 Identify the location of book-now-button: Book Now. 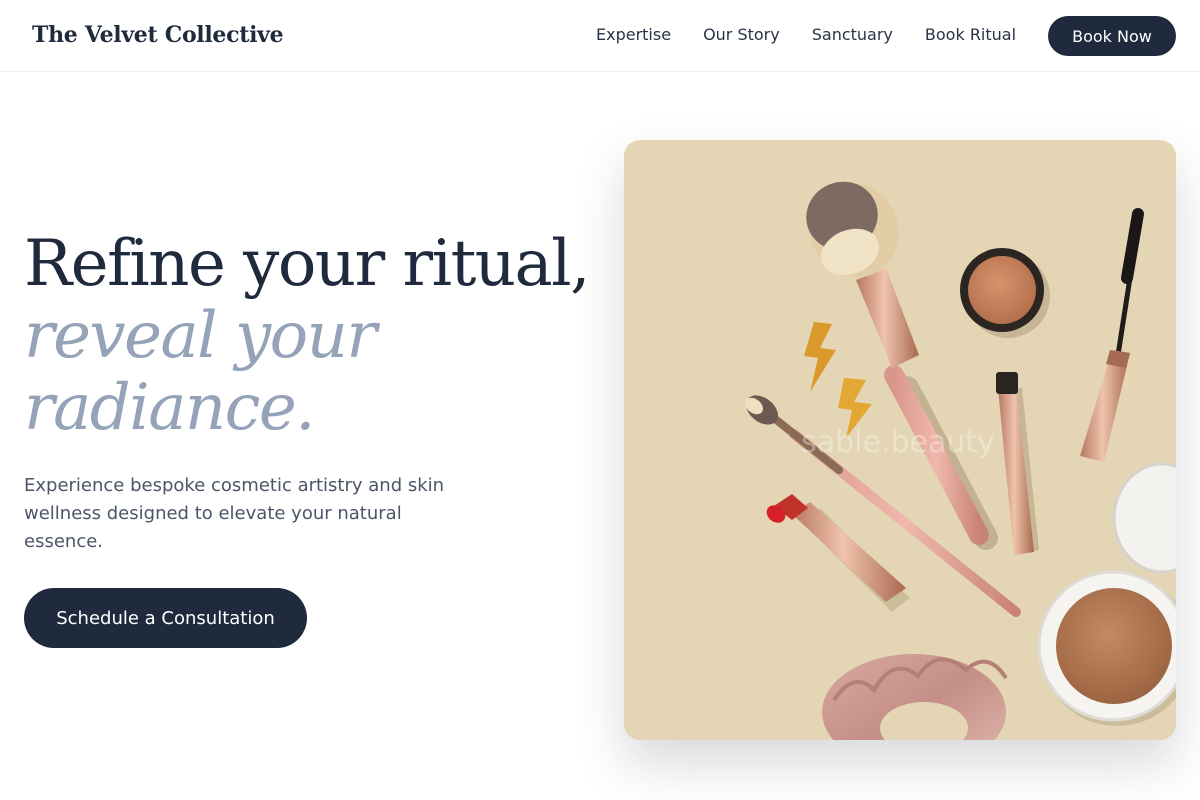
(1112, 36).